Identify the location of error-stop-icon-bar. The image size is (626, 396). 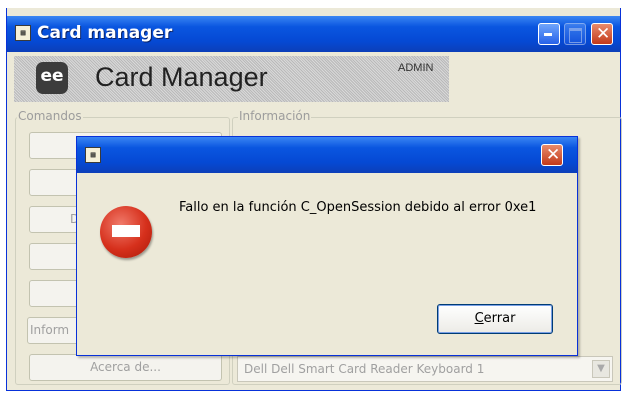
(126, 231).